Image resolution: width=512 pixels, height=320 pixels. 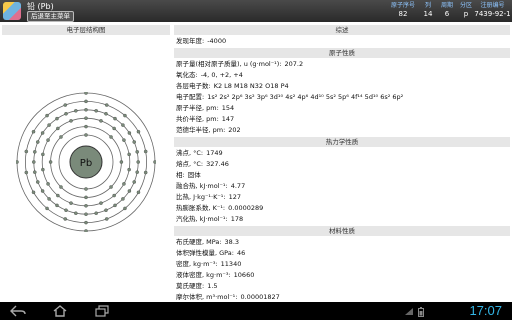 I want to click on property-value: 1.5, so click(x=212, y=286).